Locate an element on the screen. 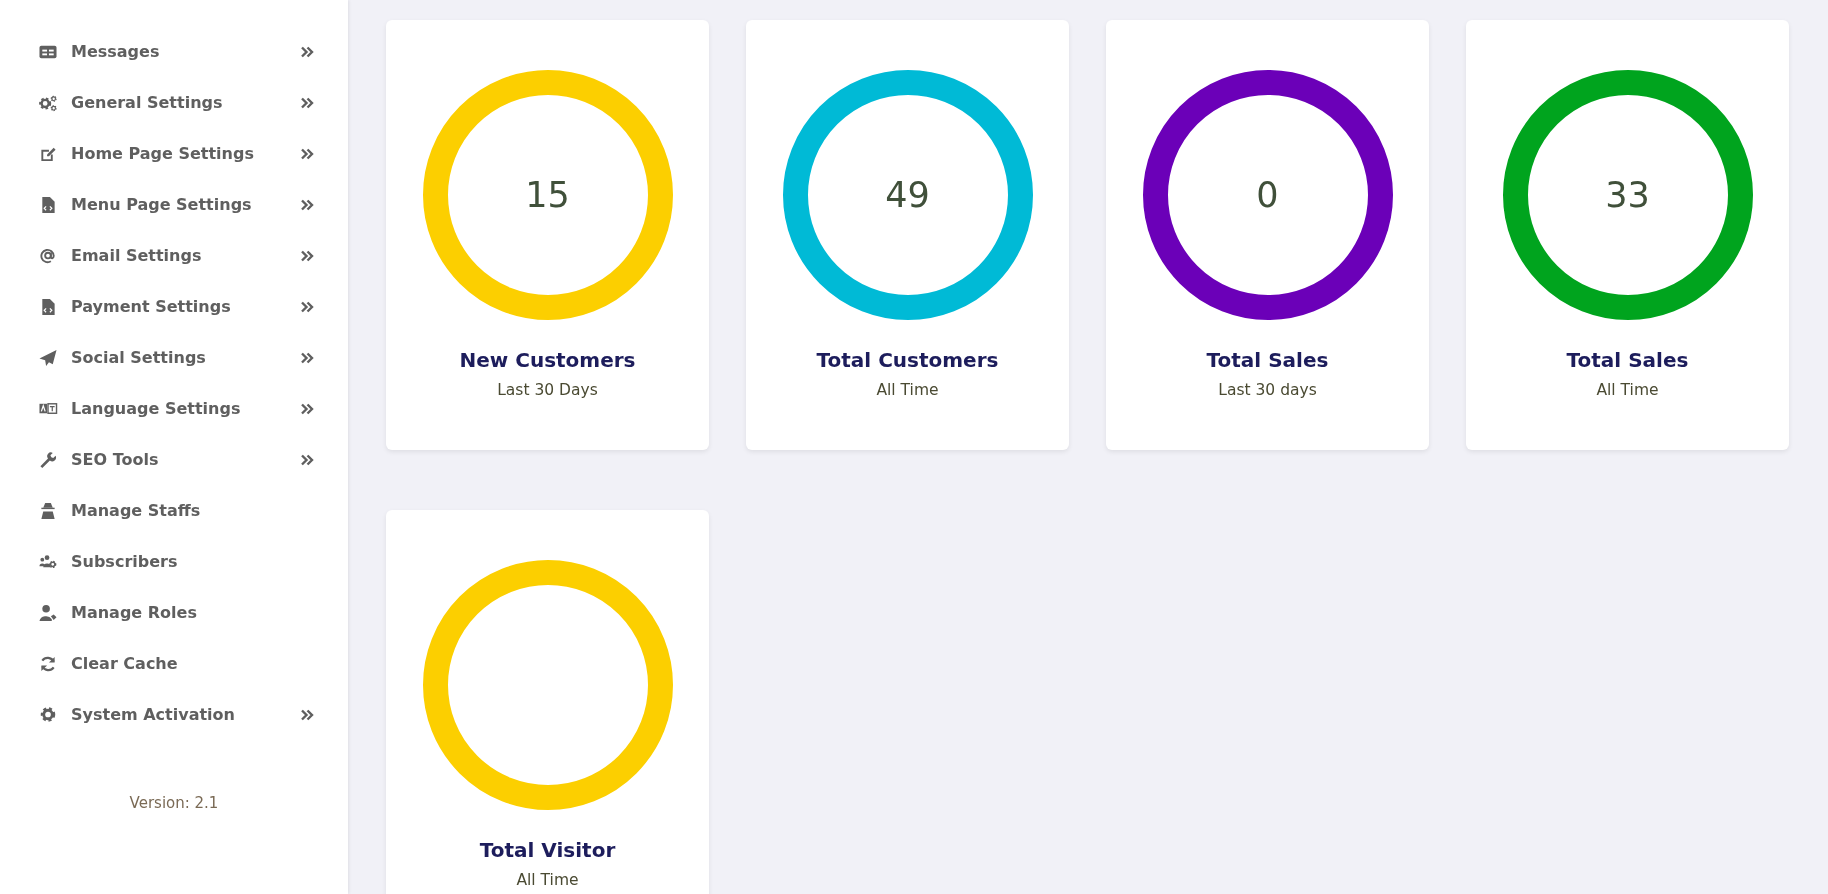 This screenshot has height=894, width=1828. gear-icon is located at coordinates (48, 714).